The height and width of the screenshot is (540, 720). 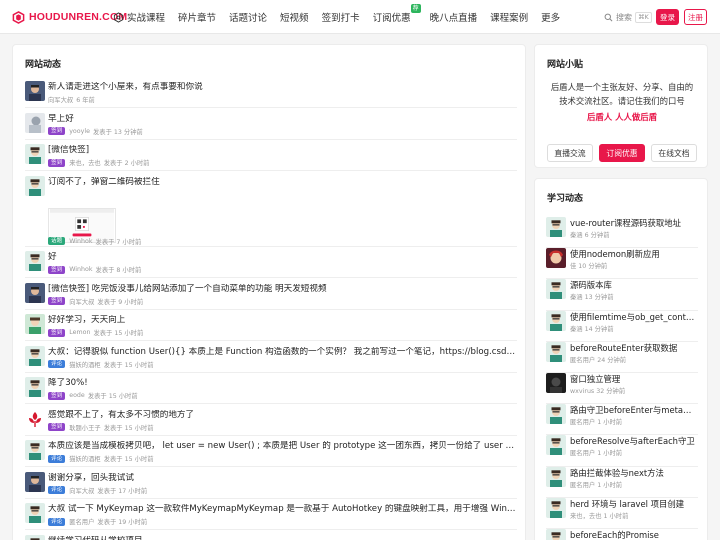 What do you see at coordinates (271, 211) in the screenshot?
I see `feed-item: 订阅不了，弹窗二维码被拦住 话题 Winhok 发表于 7 小时前` at bounding box center [271, 211].